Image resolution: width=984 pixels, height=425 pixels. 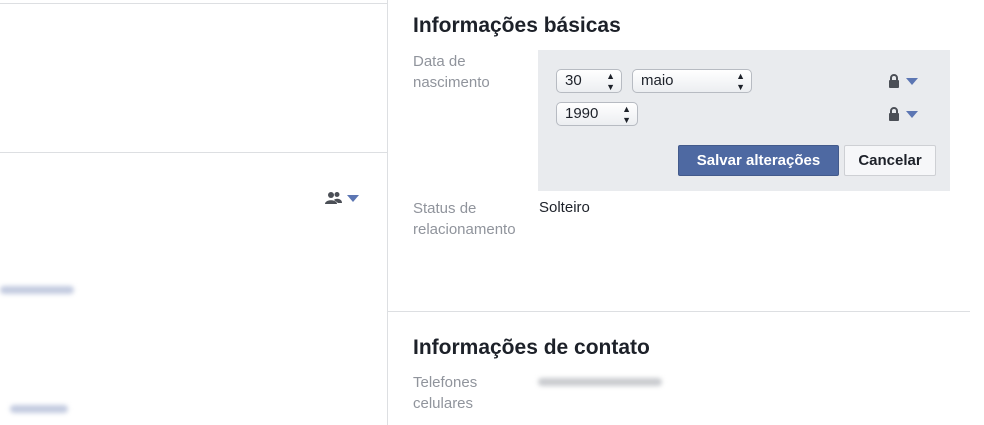 I want to click on birth-date-edit-panel: 30 ▲ ▼ maio ▲ ▼ 1990 ▲ ▼ Salvar alterações, so click(x=744, y=120).